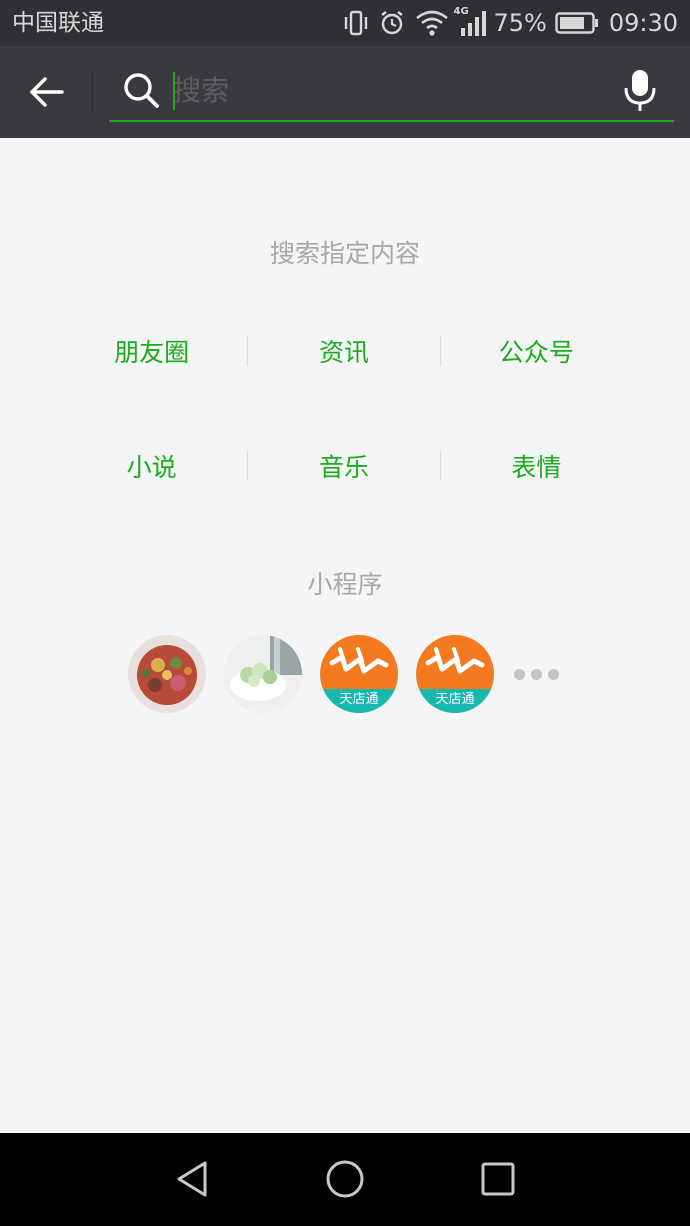  Describe the element at coordinates (356, 23) in the screenshot. I see `vibrate-icon` at that location.